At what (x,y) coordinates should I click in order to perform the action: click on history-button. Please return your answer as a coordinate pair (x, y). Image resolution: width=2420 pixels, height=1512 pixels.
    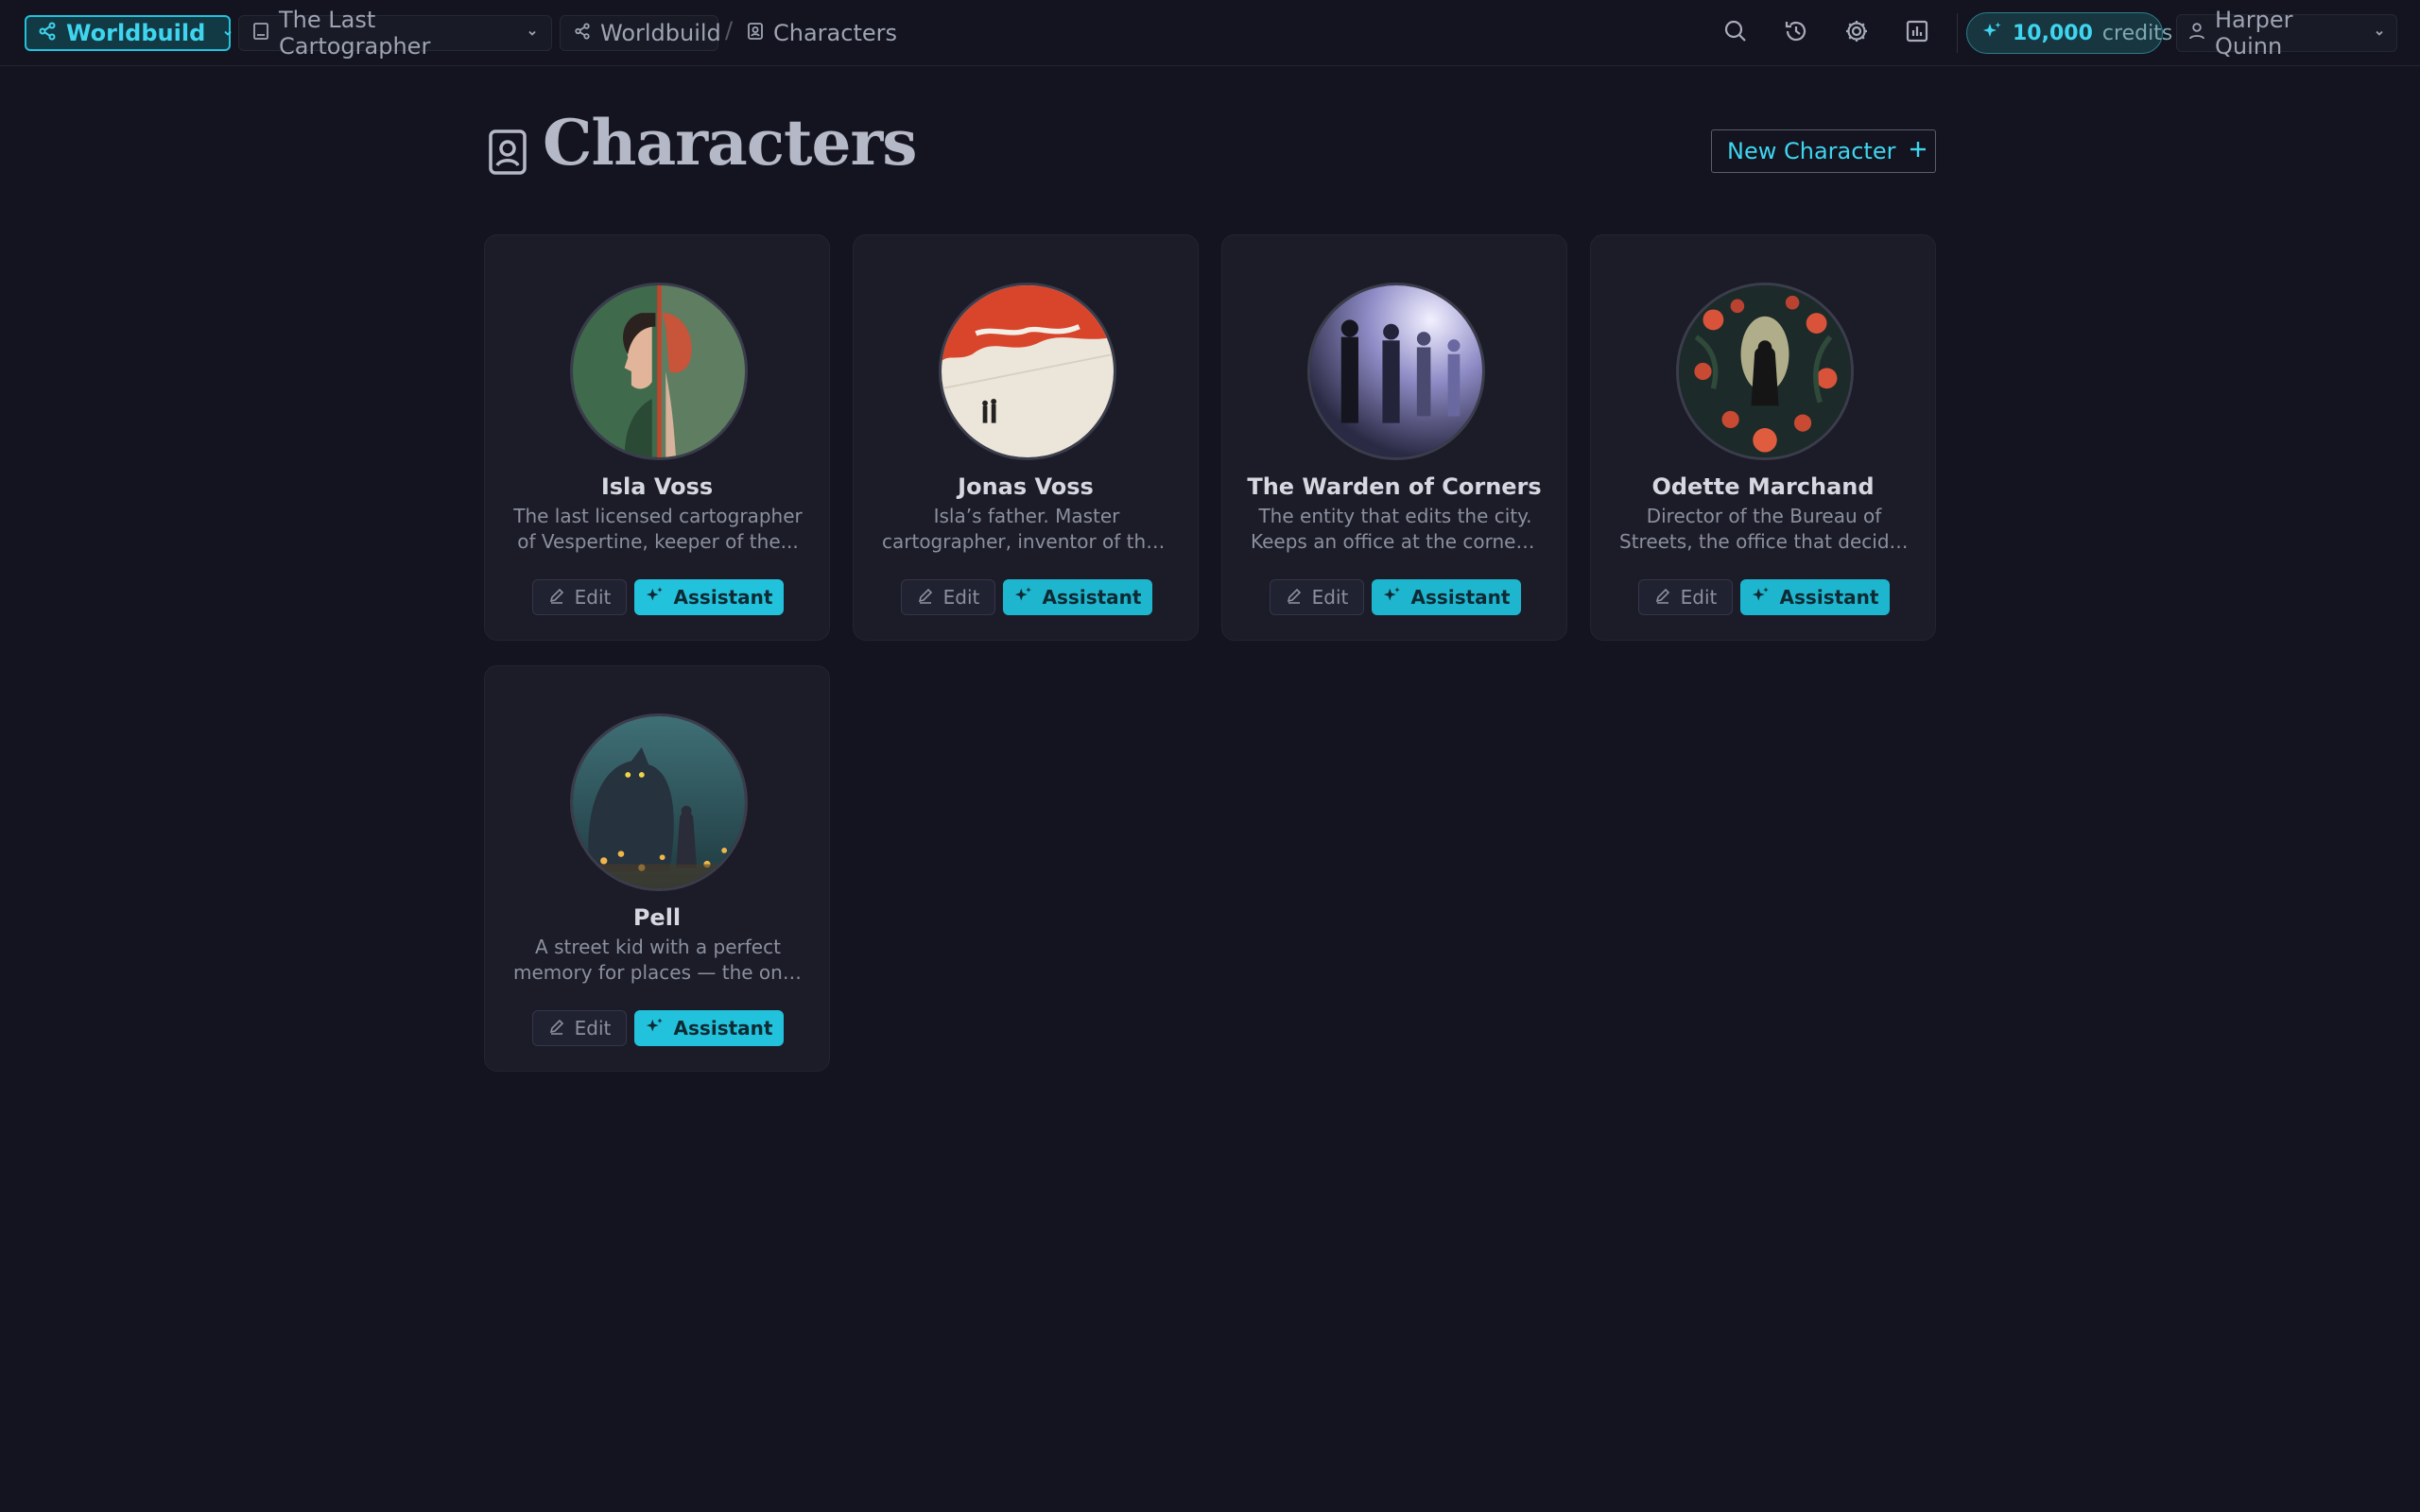
    Looking at the image, I should click on (1796, 33).